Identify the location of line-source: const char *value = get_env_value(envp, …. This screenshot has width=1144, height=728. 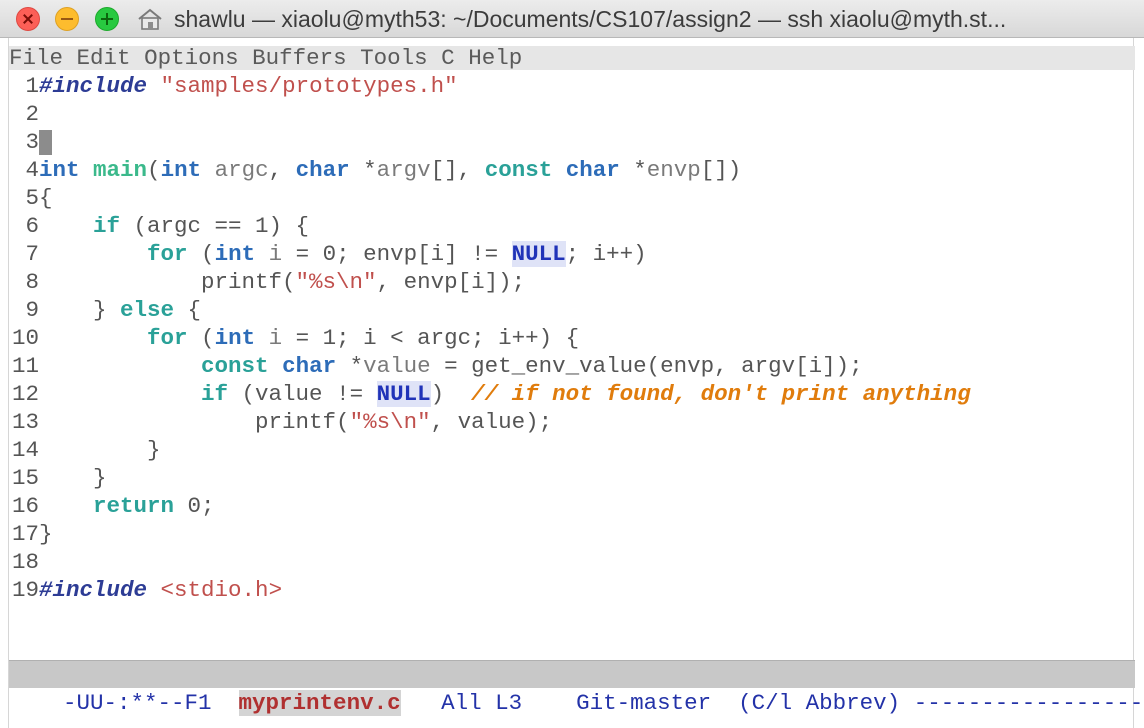
(451, 366).